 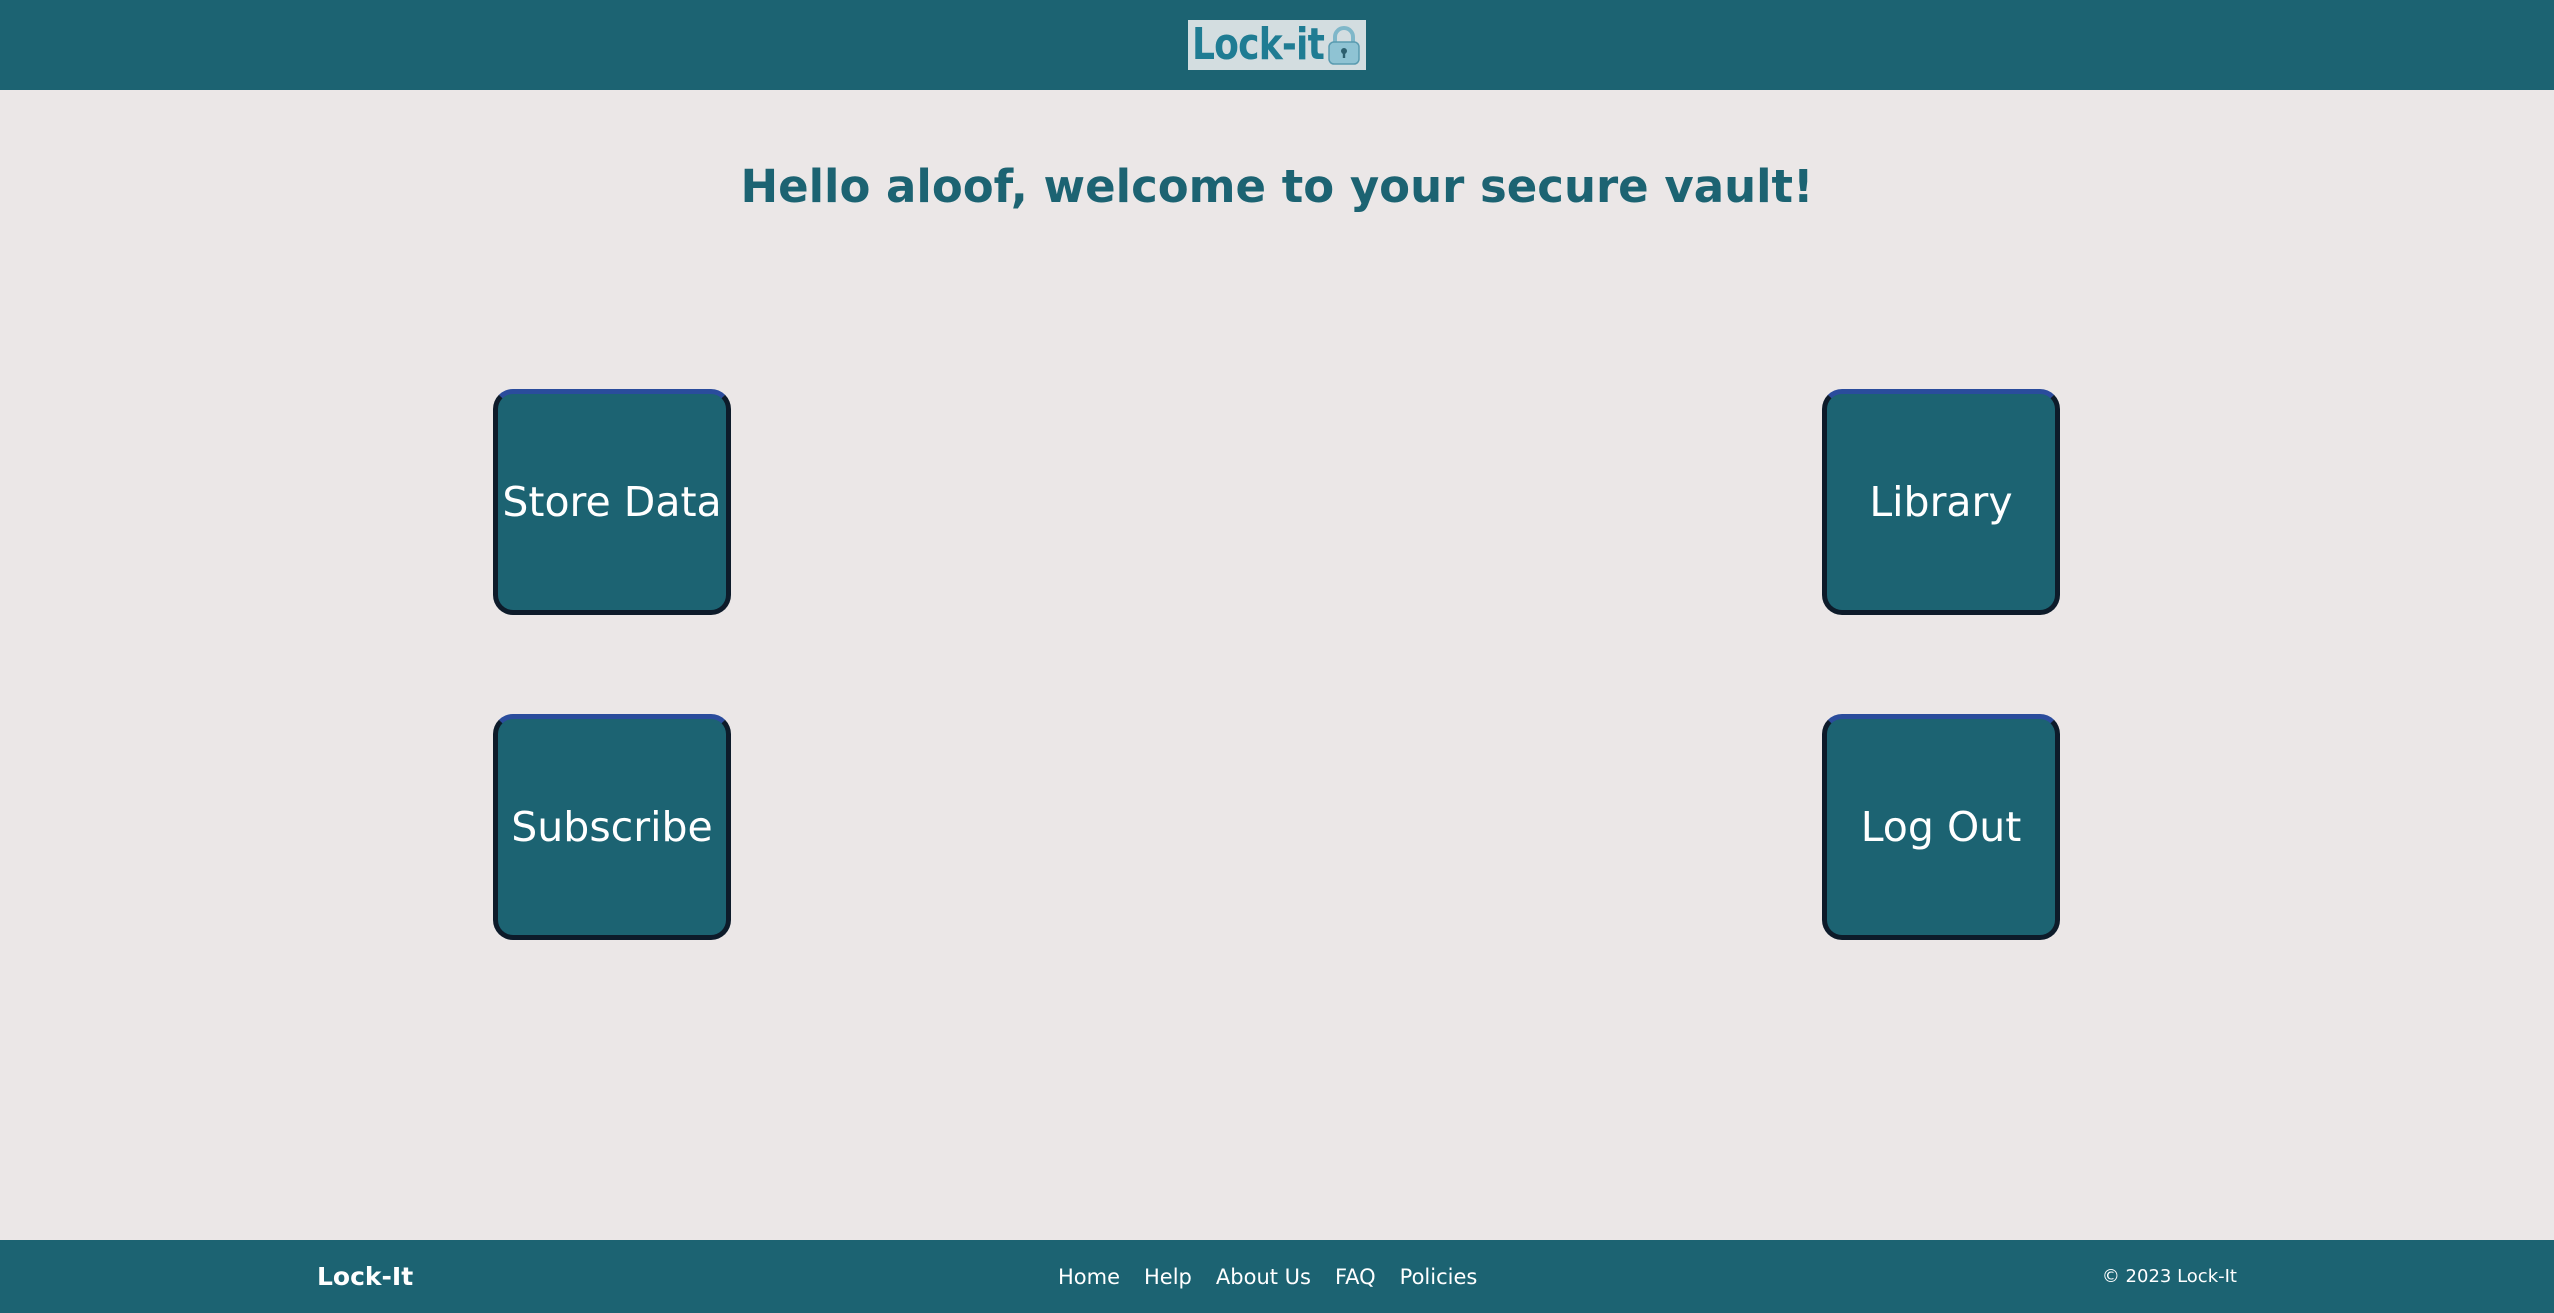 What do you see at coordinates (1355, 1277) in the screenshot?
I see `footer-link-faq: FAQ` at bounding box center [1355, 1277].